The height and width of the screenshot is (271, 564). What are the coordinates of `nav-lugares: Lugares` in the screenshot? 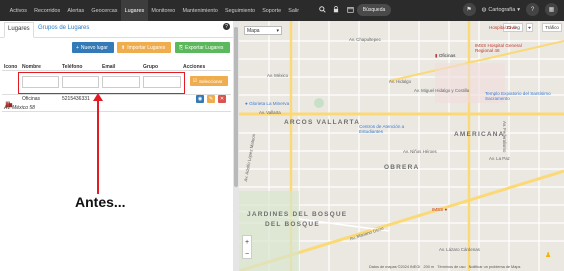 It's located at (134, 10).